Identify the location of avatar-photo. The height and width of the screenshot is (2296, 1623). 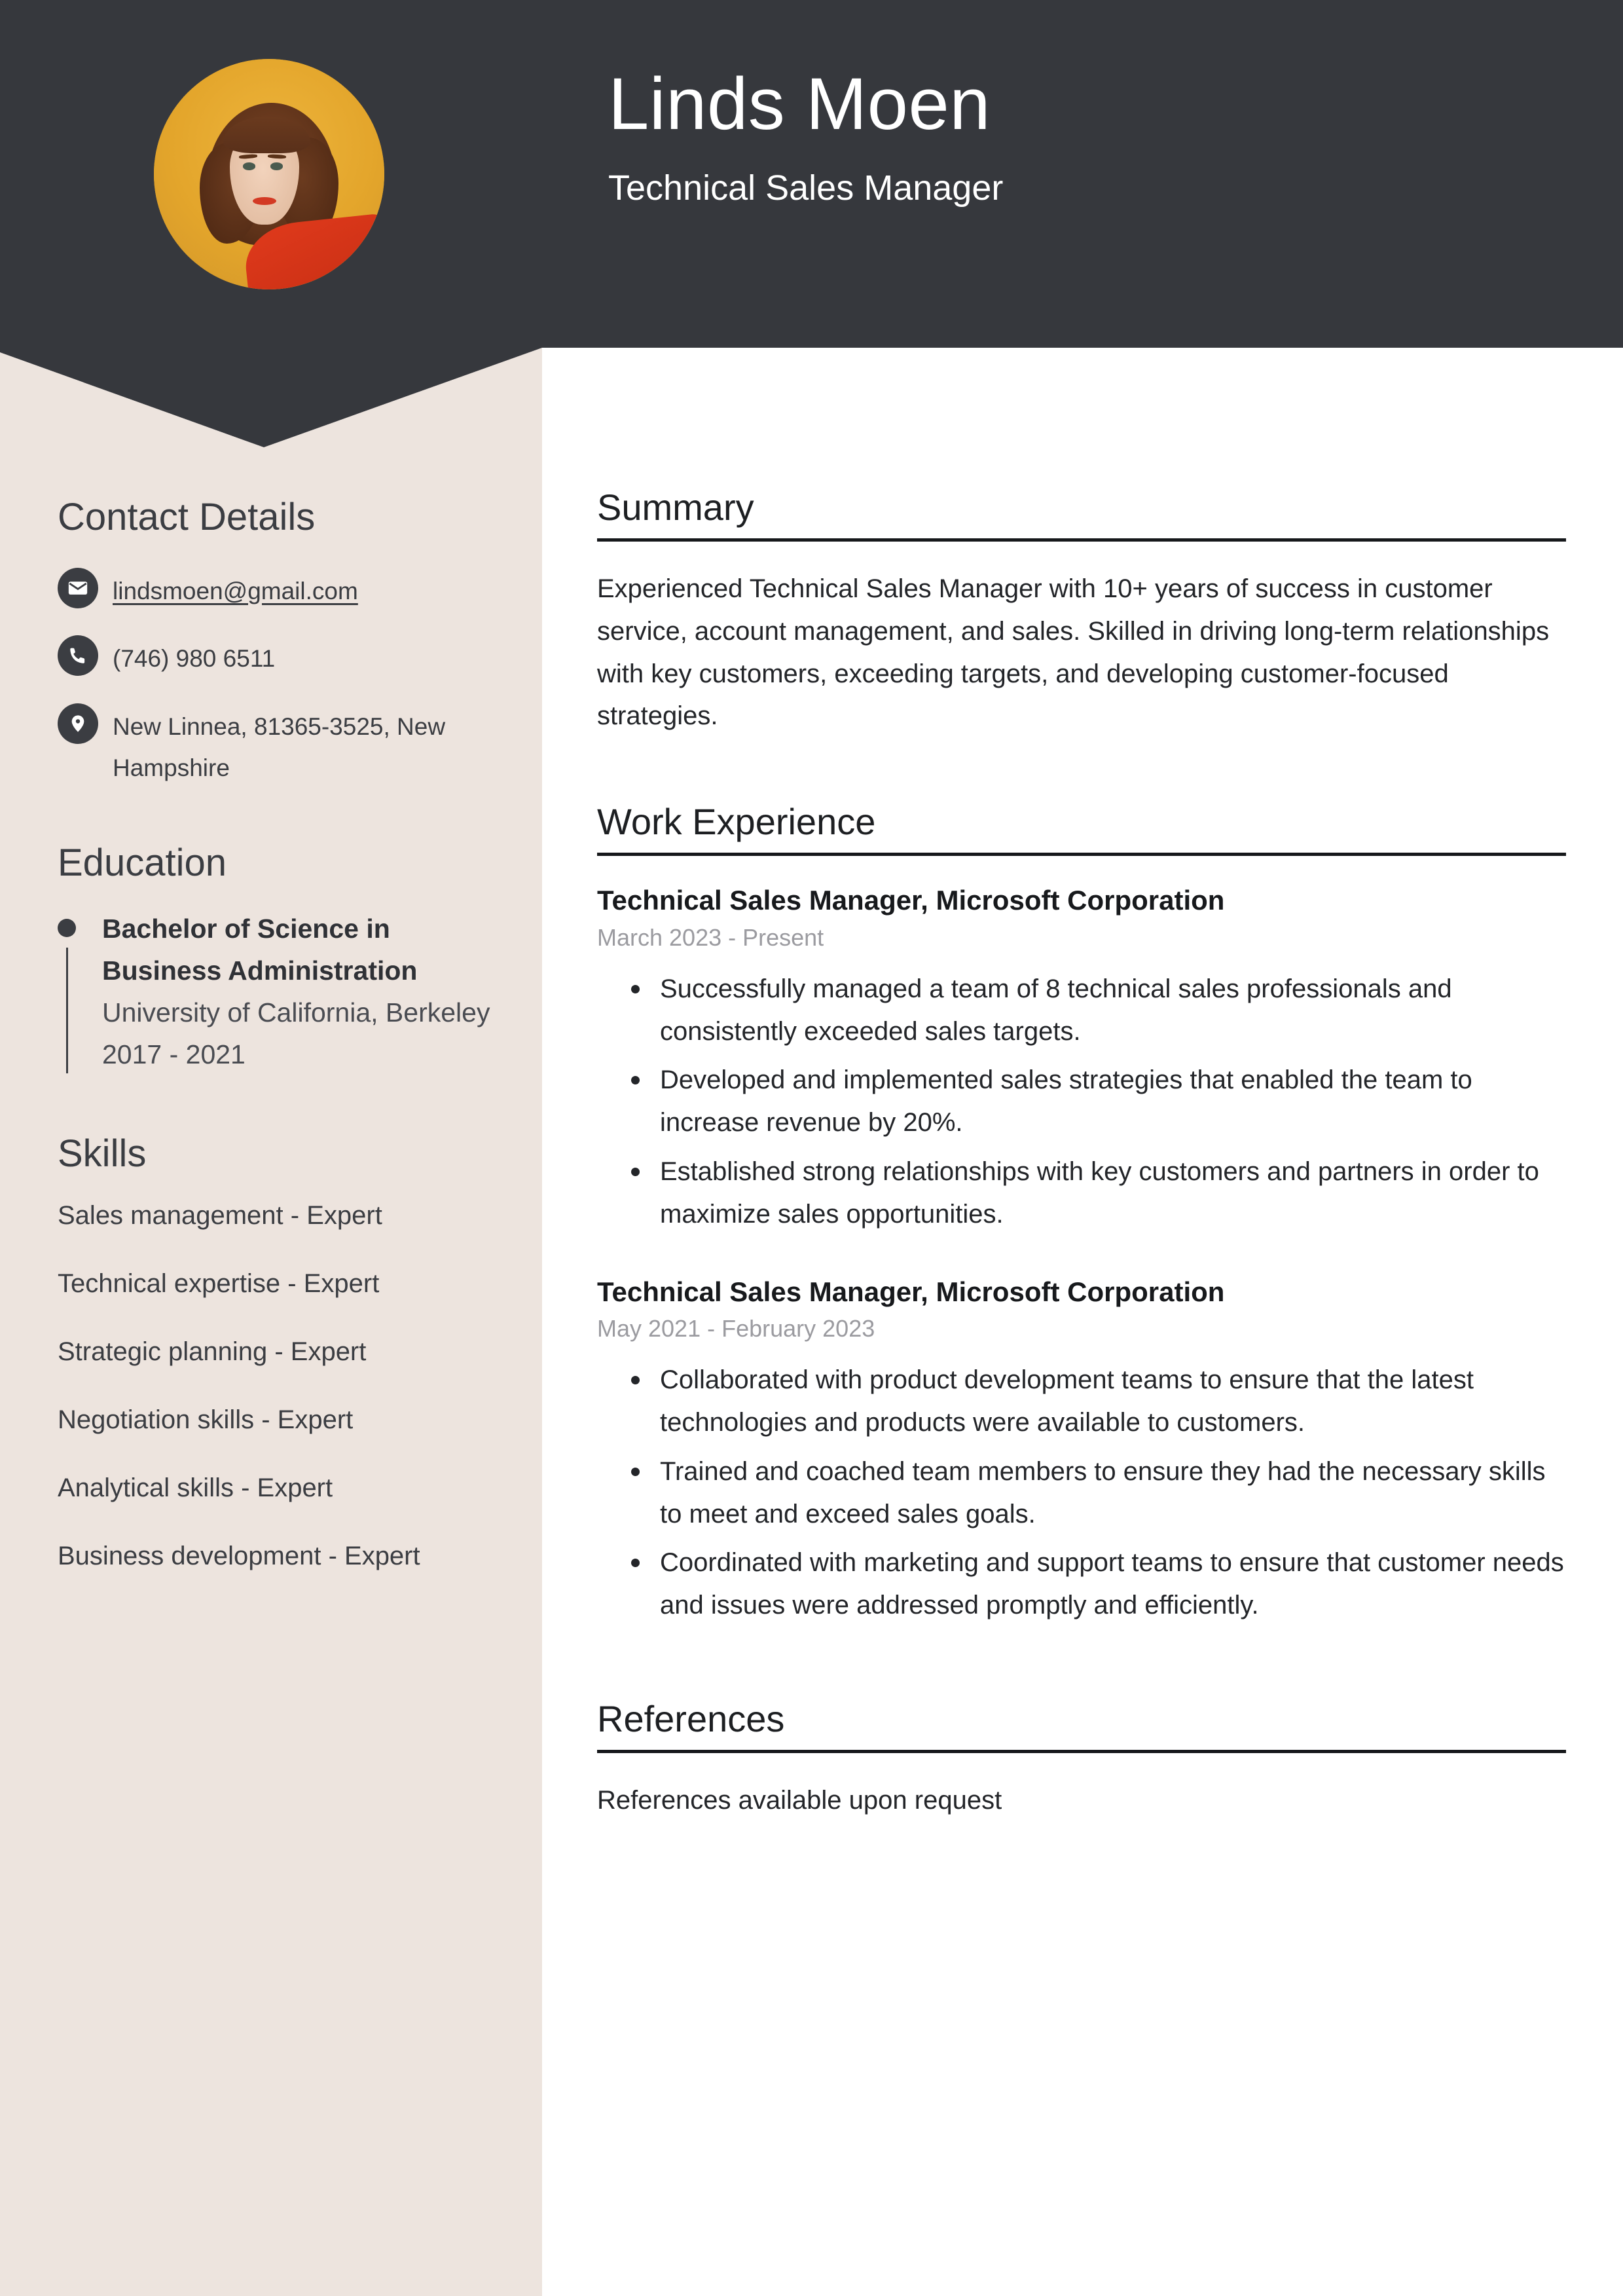
(269, 174).